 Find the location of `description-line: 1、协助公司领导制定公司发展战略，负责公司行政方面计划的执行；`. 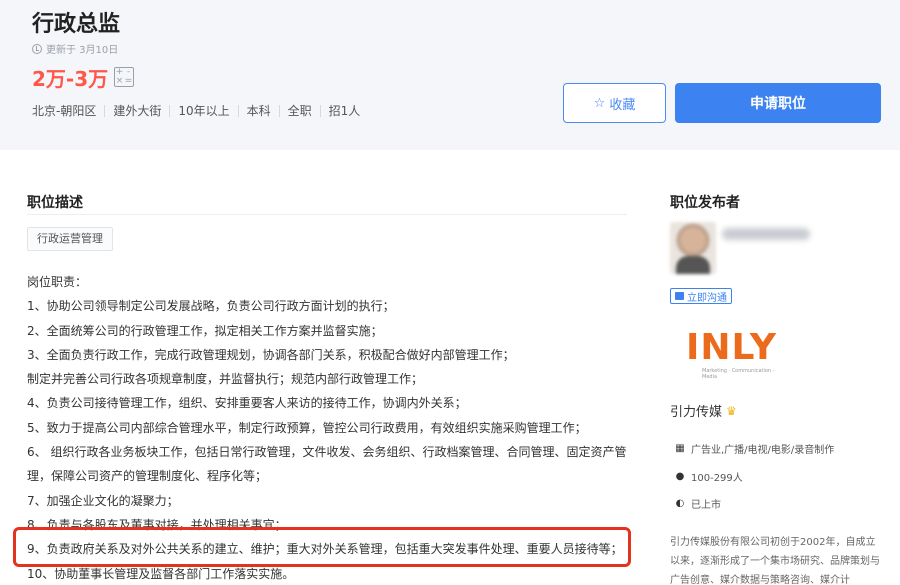

description-line: 1、协助公司领导制定公司发展战略，负责公司行政方面计划的执行； is located at coordinates (211, 306).